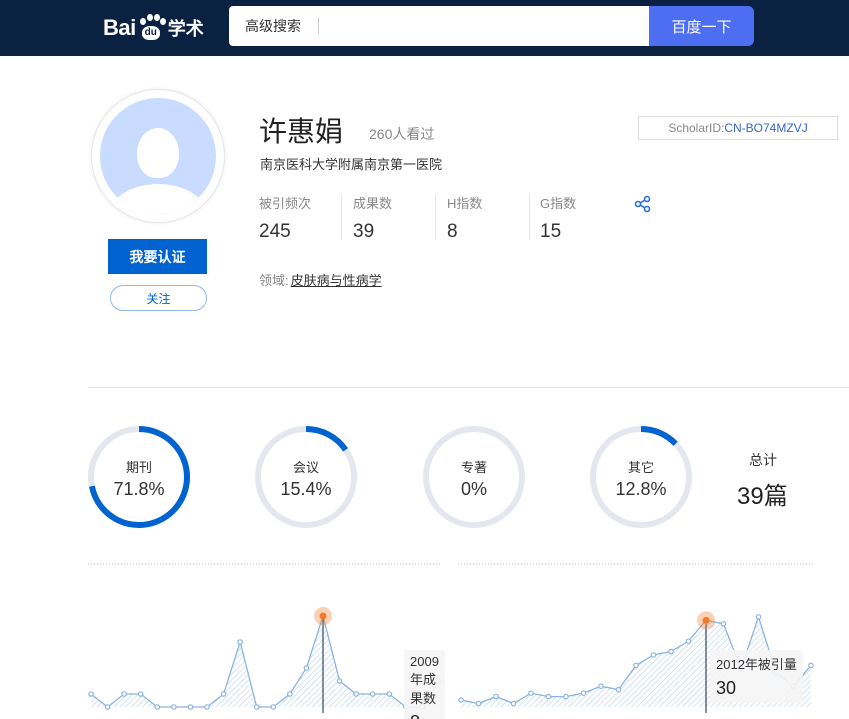 The height and width of the screenshot is (719, 849). Describe the element at coordinates (452, 231) in the screenshot. I see `metric-value: 8` at that location.